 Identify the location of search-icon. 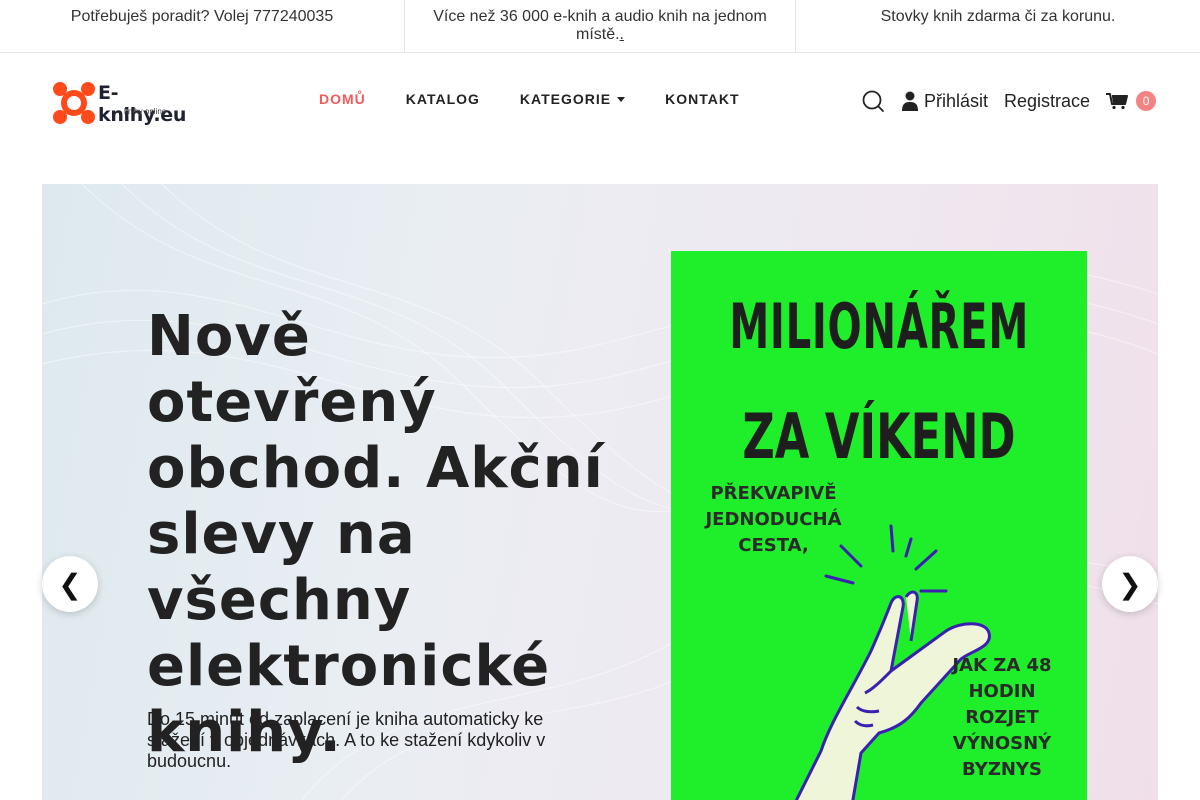
(873, 101).